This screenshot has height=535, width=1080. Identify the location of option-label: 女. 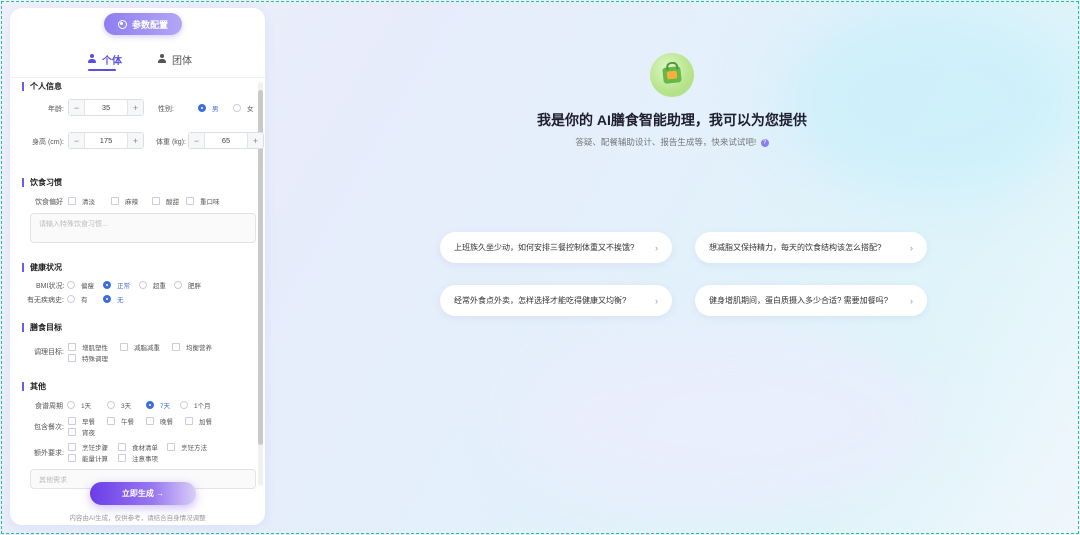
(250, 109).